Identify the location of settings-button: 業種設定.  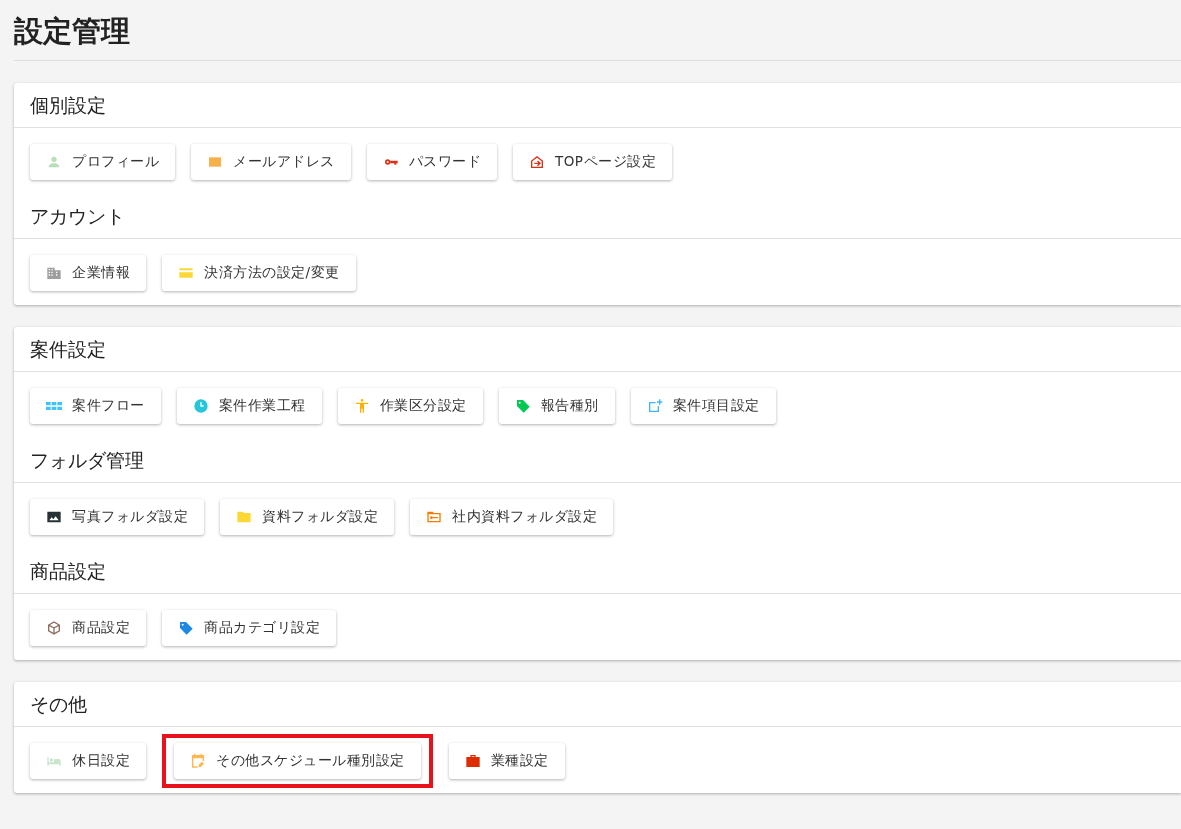
(506, 761).